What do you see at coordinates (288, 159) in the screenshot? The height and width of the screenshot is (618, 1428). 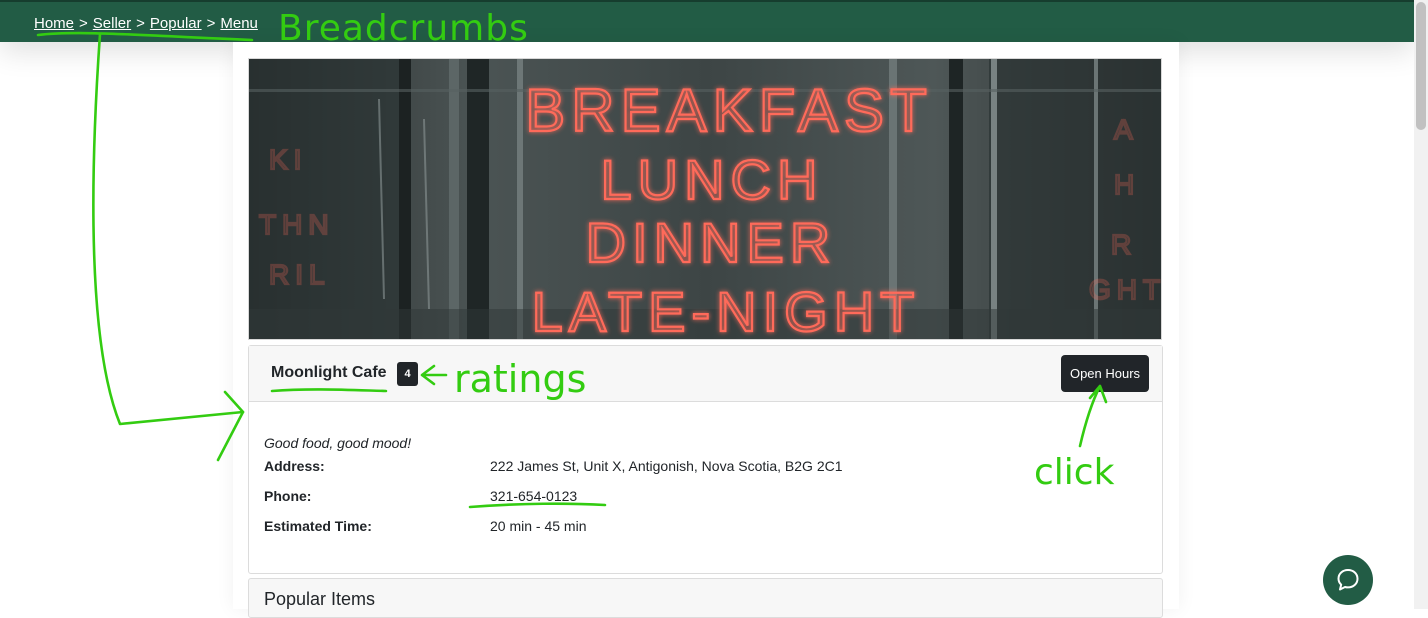 I see `svg-text: KI` at bounding box center [288, 159].